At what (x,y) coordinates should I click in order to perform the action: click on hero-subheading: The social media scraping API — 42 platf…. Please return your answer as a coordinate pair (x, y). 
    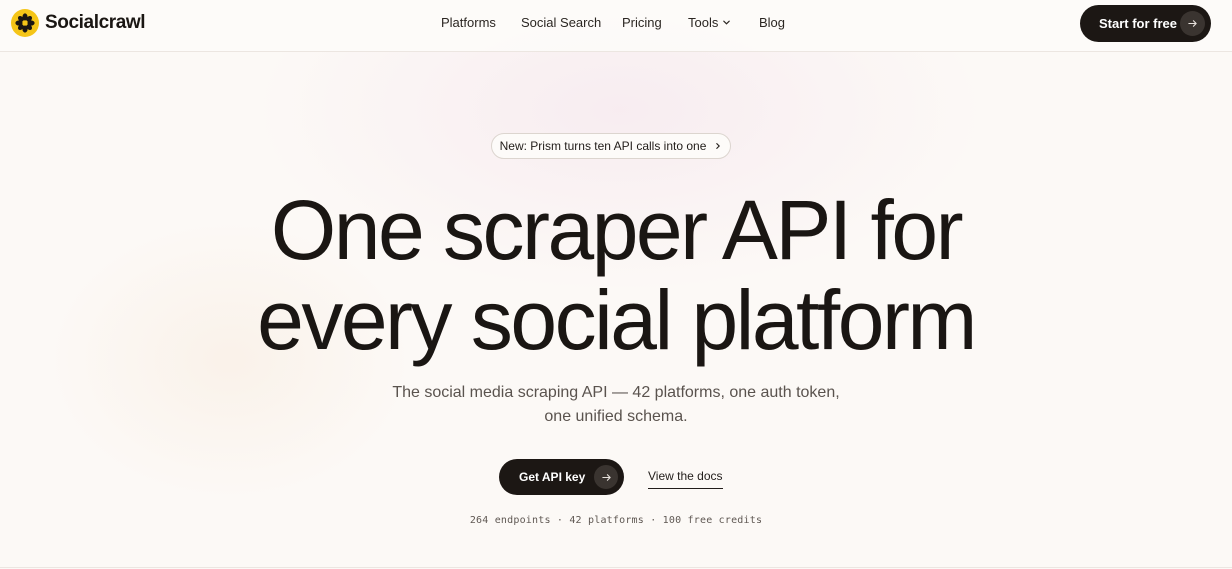
    Looking at the image, I should click on (616, 405).